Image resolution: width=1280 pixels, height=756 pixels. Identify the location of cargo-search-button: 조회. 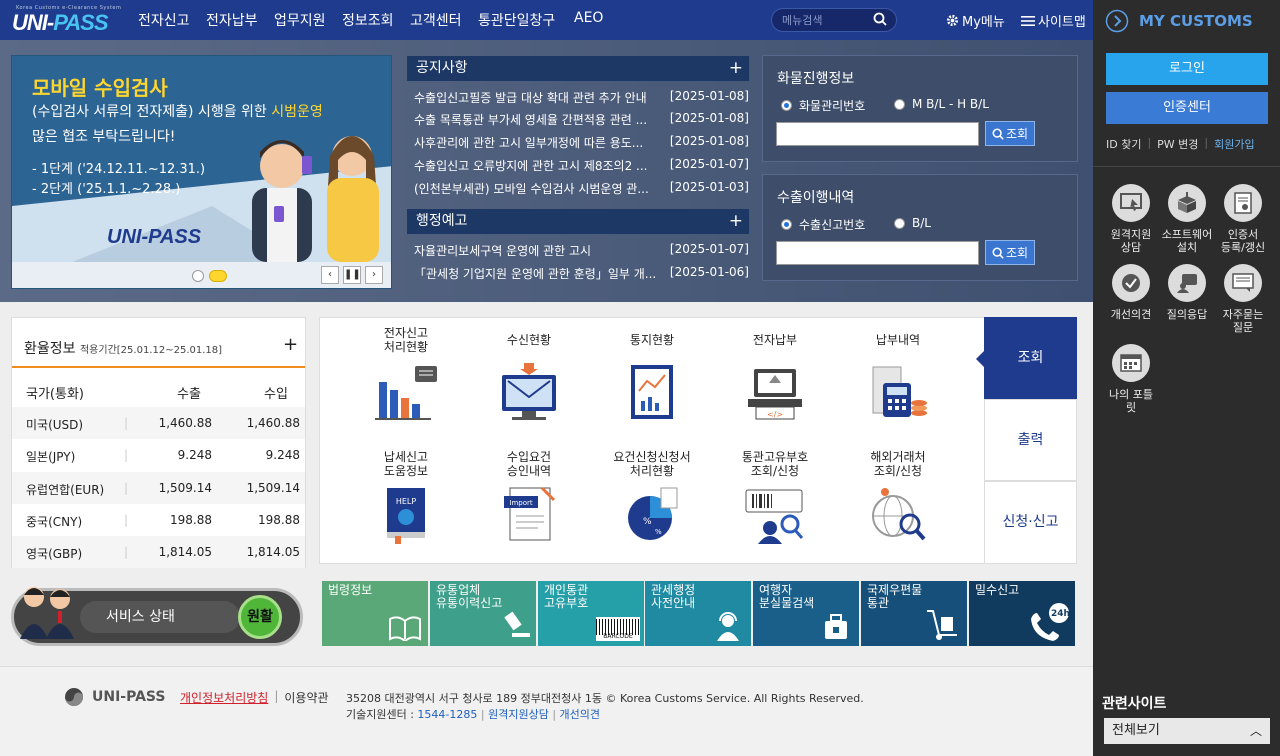
(1010, 133).